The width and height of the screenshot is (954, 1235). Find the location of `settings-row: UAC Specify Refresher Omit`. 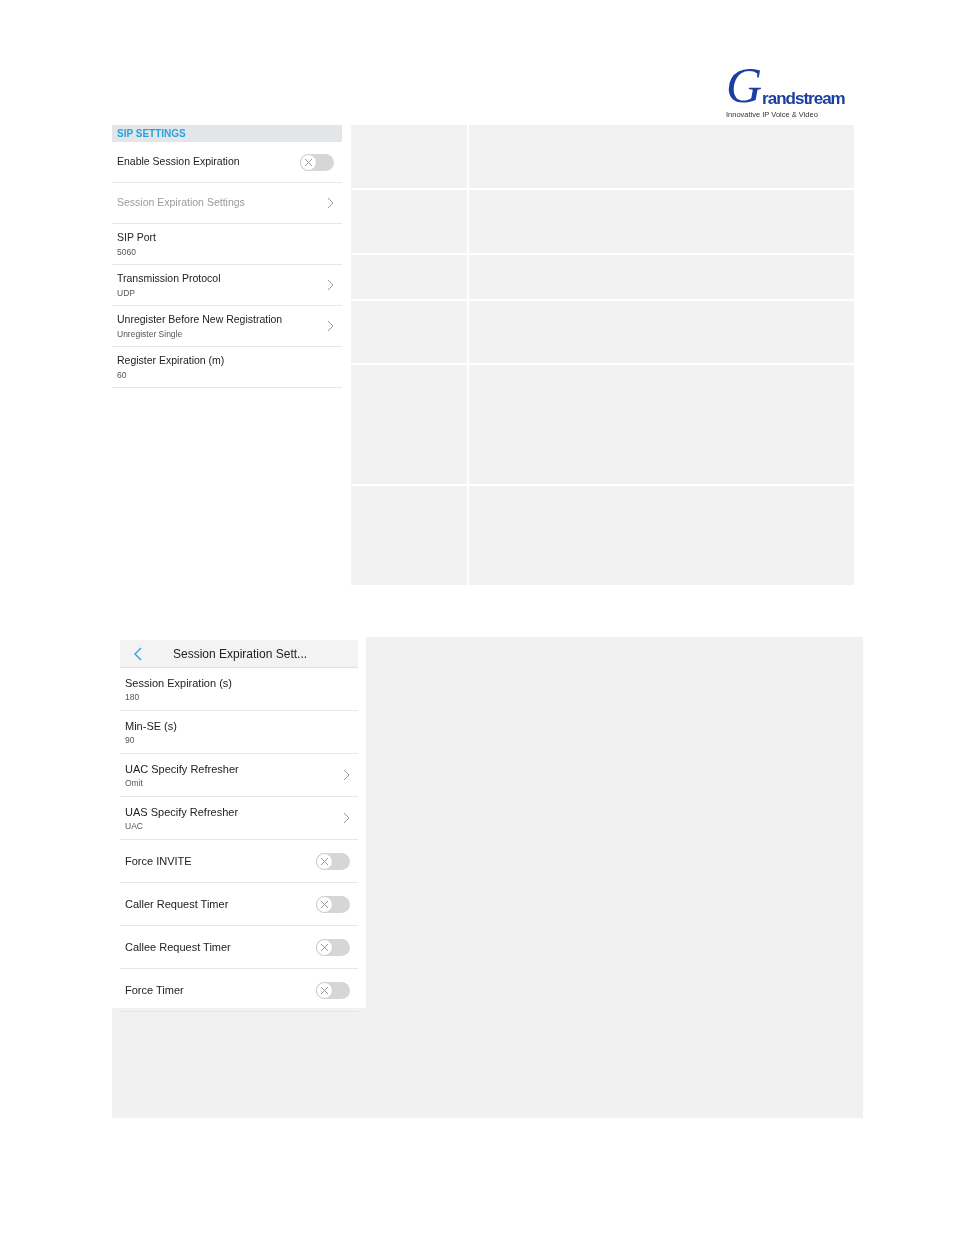

settings-row: UAC Specify Refresher Omit is located at coordinates (239, 775).